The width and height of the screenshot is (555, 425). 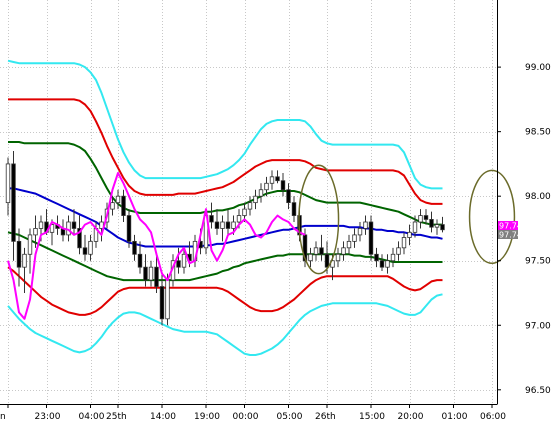 I want to click on x-tick-label: 00:00, so click(x=246, y=417).